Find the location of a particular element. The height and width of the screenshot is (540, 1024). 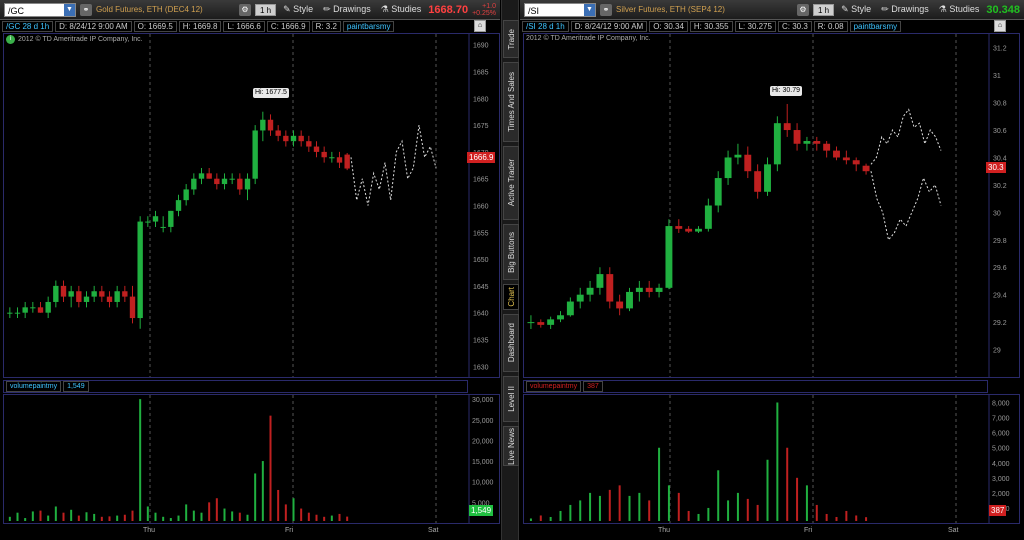

side-tab-trade: Trade is located at coordinates (511, 39).